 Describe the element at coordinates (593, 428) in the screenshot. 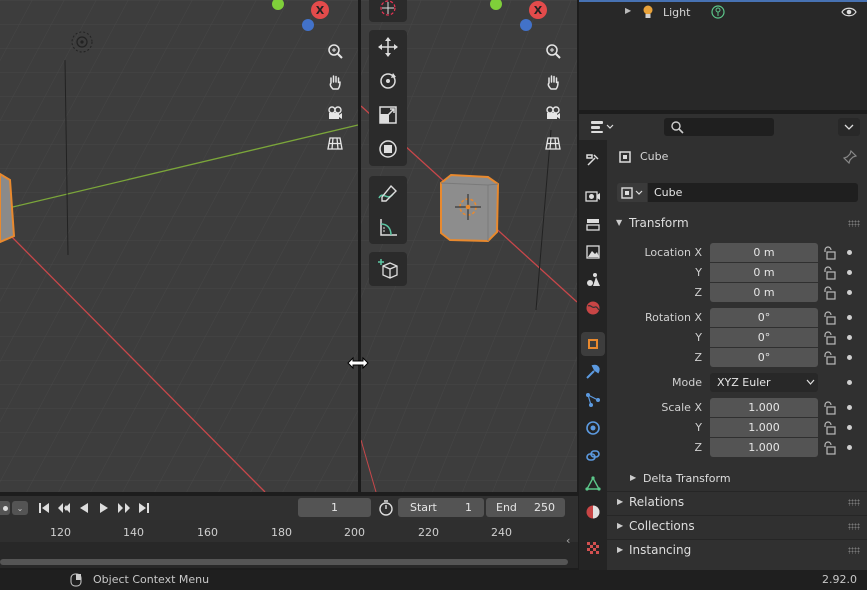

I see `physics-tab-icon` at that location.